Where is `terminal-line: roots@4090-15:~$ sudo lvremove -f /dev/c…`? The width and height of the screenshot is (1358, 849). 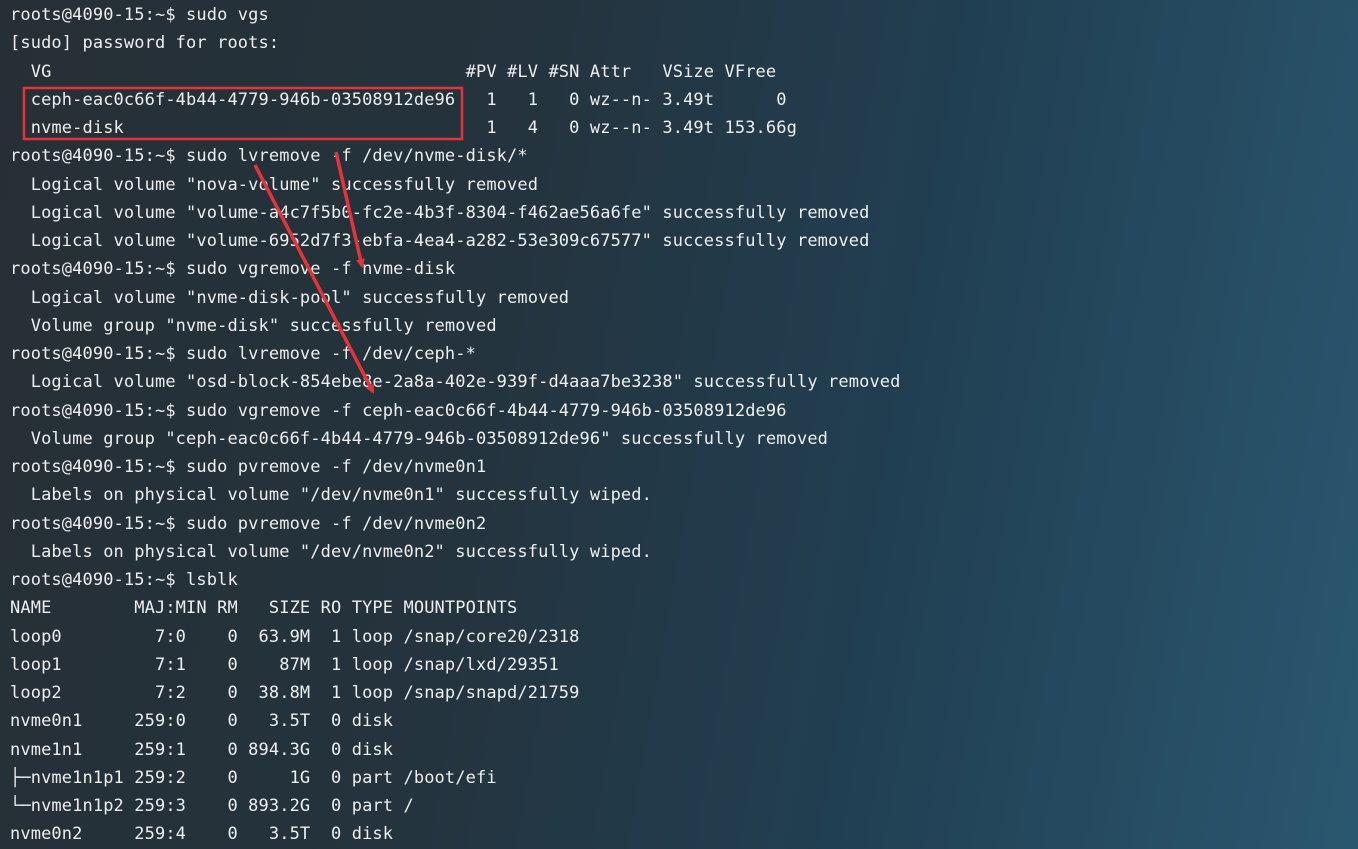
terminal-line: roots@4090-15:~$ sudo lvremove -f /dev/c… is located at coordinates (243, 354).